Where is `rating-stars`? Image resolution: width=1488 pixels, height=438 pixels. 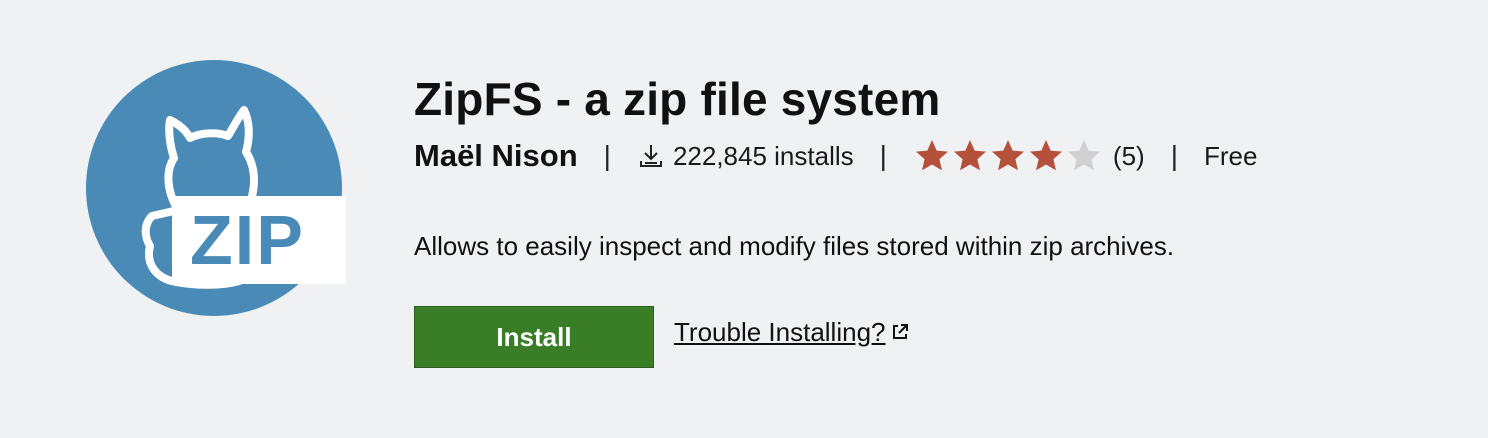 rating-stars is located at coordinates (1008, 156).